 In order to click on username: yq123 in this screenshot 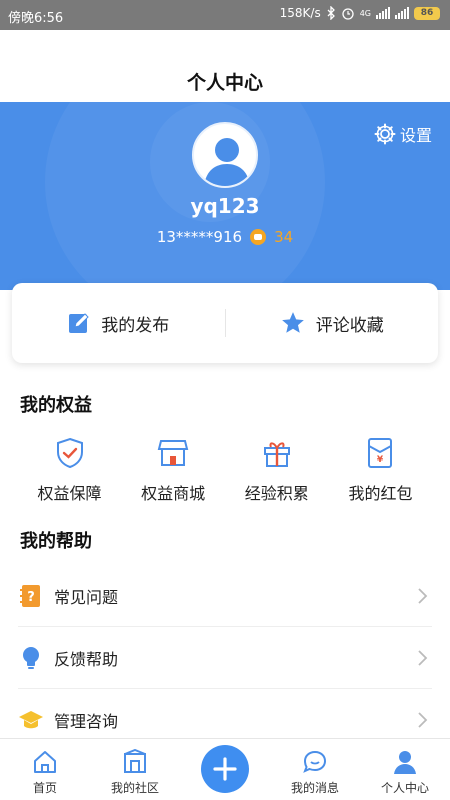, I will do `click(225, 206)`.